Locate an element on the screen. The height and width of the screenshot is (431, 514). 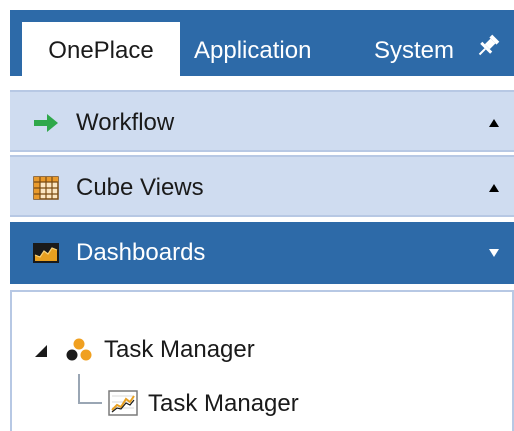
dashboard-chart-icon is located at coordinates (46, 253).